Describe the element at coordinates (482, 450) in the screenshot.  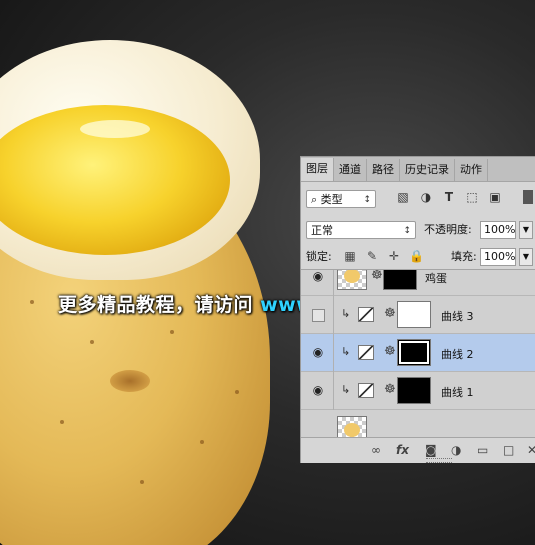
I see `group-folder-icon: ▭` at that location.